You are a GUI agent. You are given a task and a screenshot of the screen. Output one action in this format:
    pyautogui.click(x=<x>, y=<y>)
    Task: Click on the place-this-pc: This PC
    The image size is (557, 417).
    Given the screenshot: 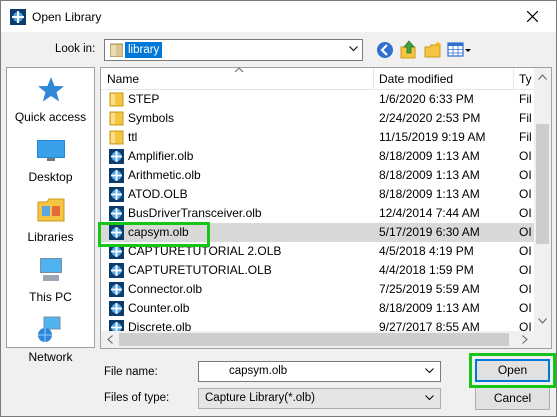 What is the action you would take?
    pyautogui.click(x=50, y=281)
    